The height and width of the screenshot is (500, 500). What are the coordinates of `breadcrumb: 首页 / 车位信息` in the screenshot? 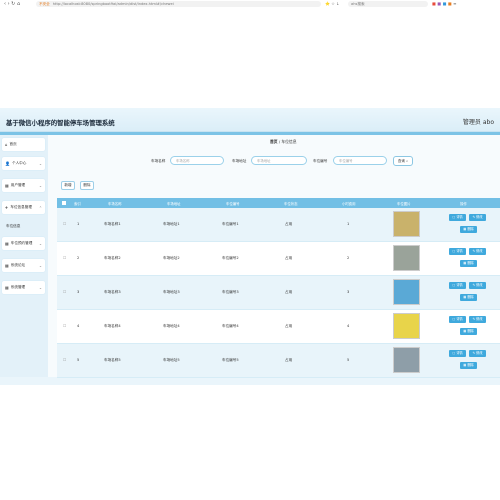 It's located at (283, 142).